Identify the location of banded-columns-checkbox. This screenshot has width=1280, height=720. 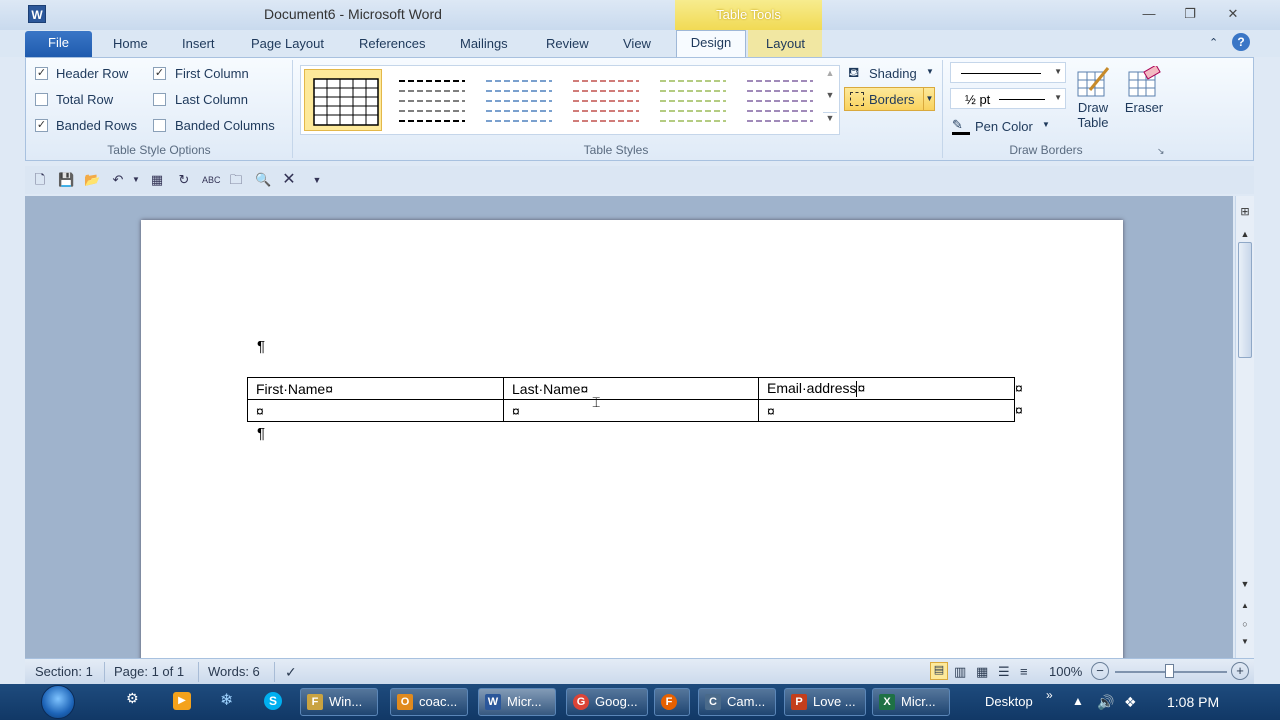
(159, 125).